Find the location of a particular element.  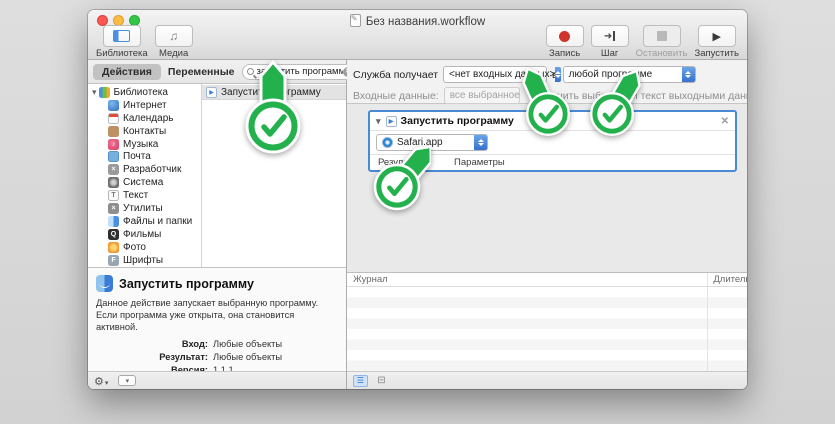

category-label: Музыка is located at coordinates (141, 144).